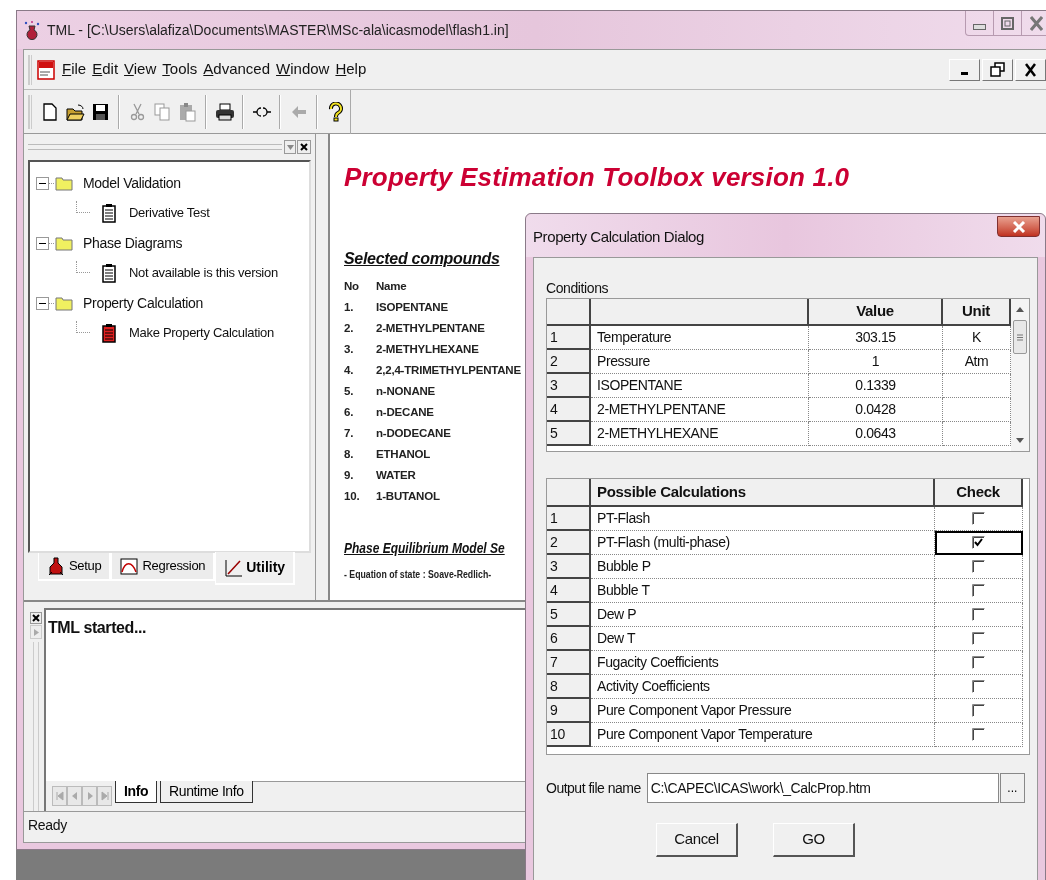 The height and width of the screenshot is (880, 1046). What do you see at coordinates (132, 183) in the screenshot?
I see `tree-item: Model Validation` at bounding box center [132, 183].